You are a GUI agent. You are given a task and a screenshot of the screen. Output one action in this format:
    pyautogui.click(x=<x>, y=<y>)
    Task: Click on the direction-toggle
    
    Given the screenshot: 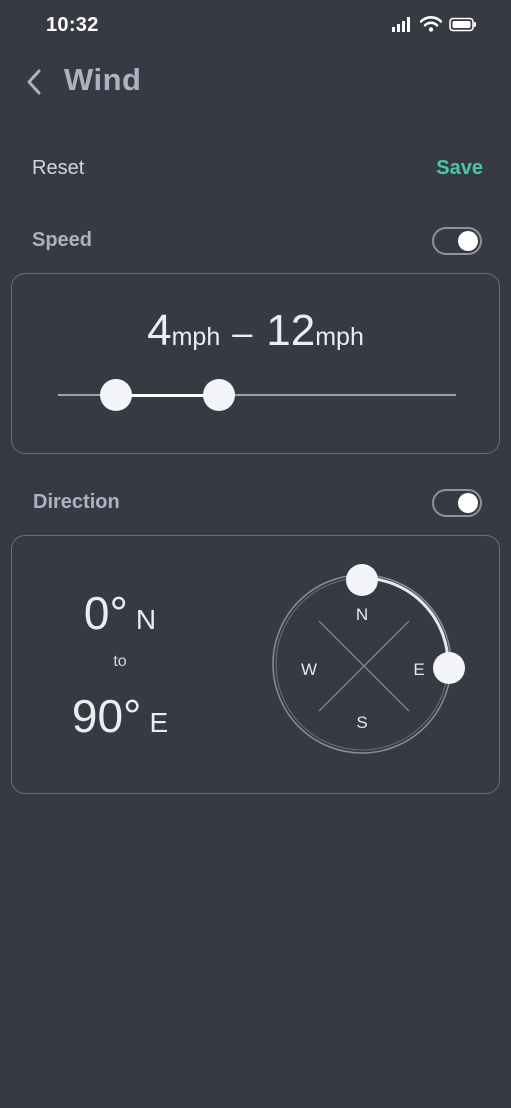 What is the action you would take?
    pyautogui.click(x=457, y=503)
    